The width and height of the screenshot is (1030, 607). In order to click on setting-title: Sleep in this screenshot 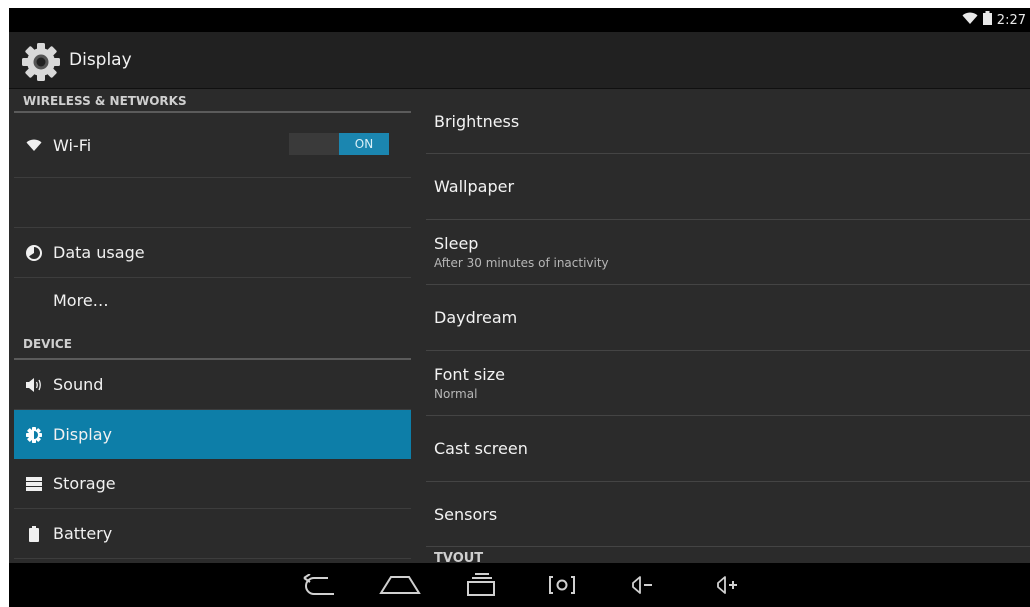, I will do `click(456, 243)`.